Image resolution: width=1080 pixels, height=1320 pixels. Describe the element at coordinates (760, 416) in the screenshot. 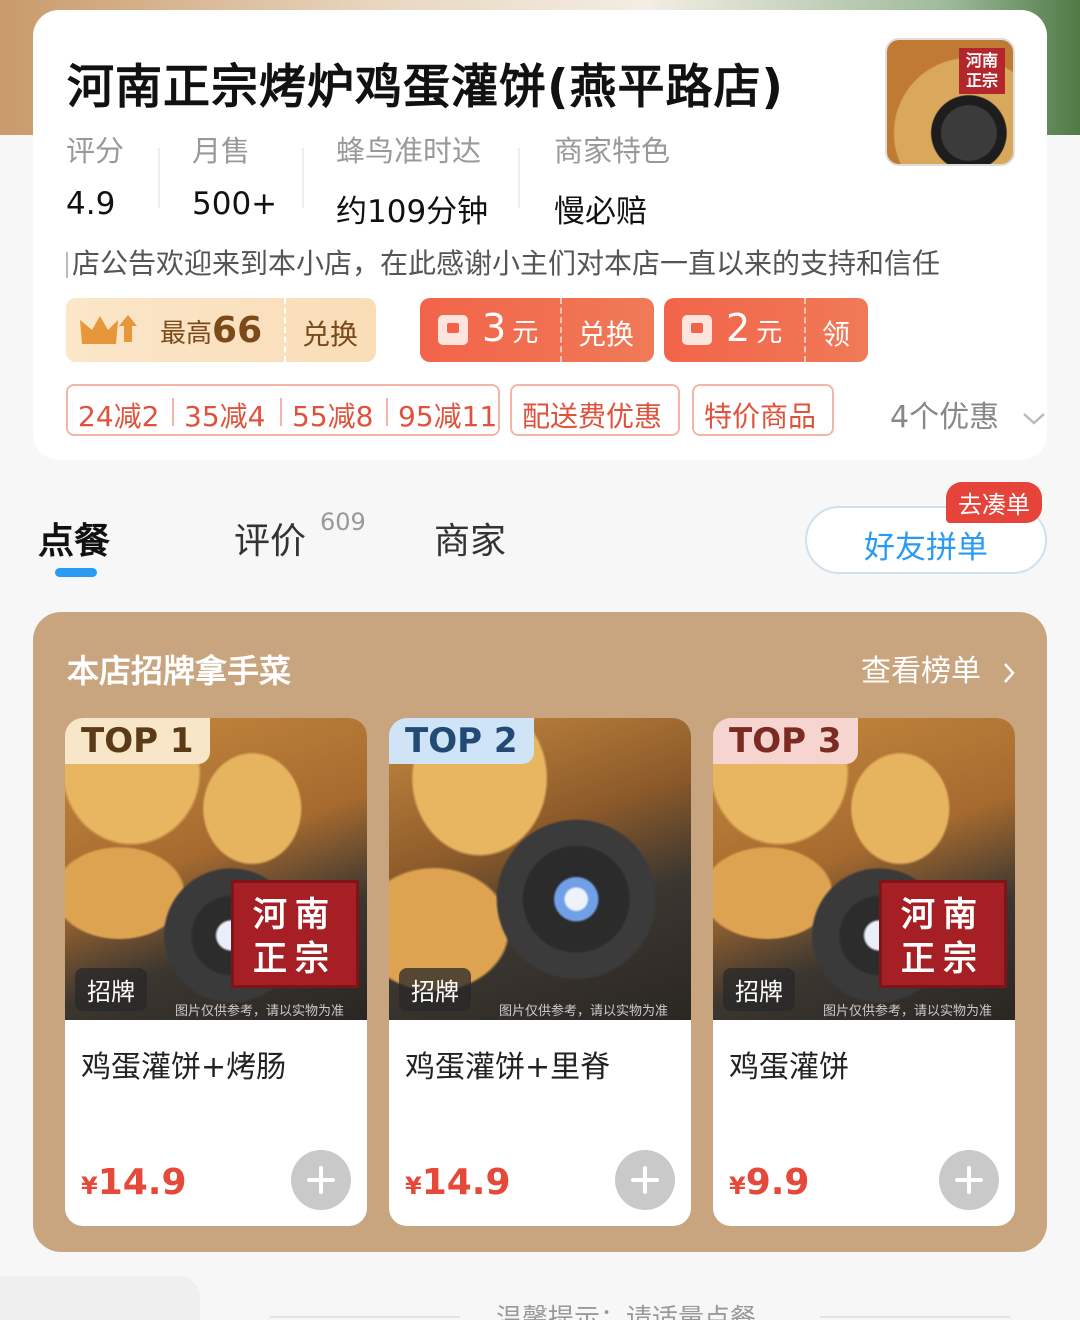

I see `special-items-label: 特价商品` at that location.